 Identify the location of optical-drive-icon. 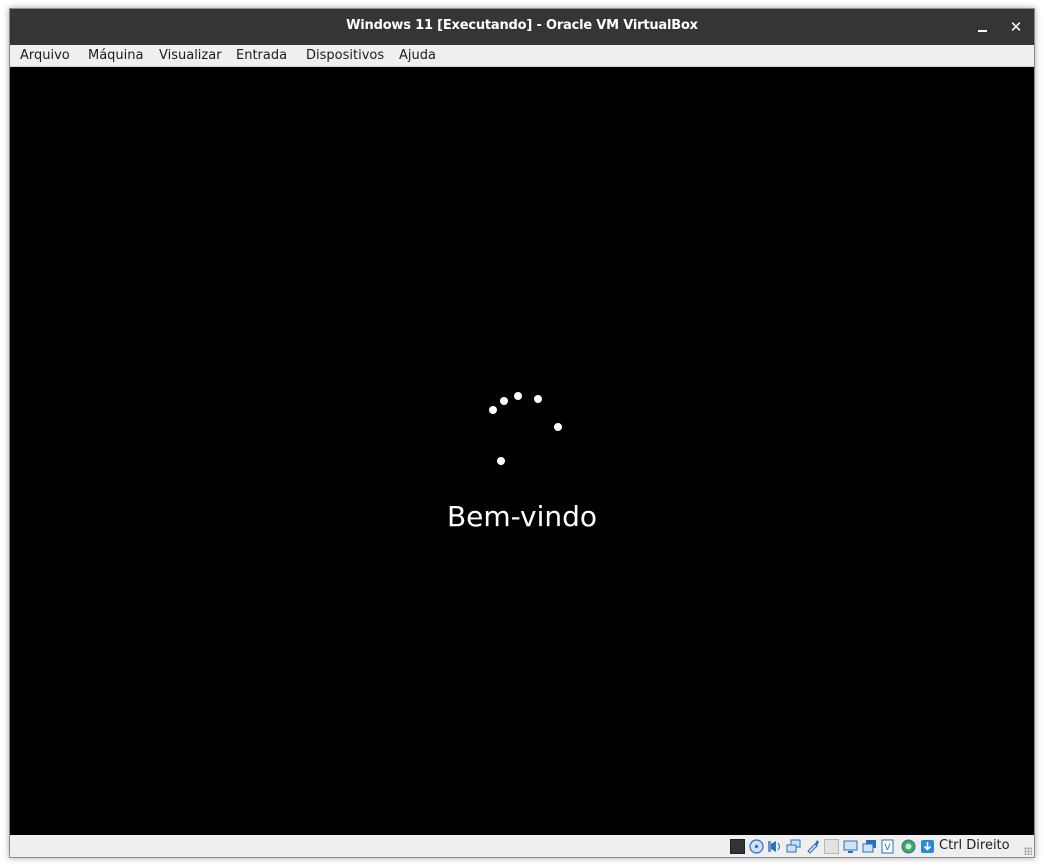
(756, 846).